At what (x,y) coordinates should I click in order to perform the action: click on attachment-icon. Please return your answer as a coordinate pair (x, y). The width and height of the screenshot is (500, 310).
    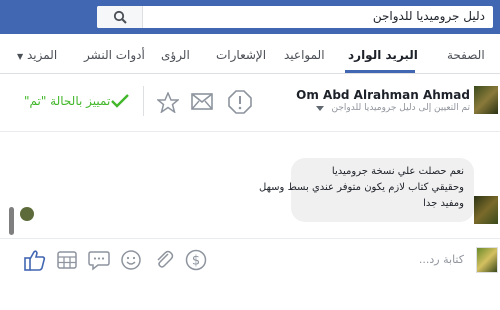
    Looking at the image, I should click on (164, 260).